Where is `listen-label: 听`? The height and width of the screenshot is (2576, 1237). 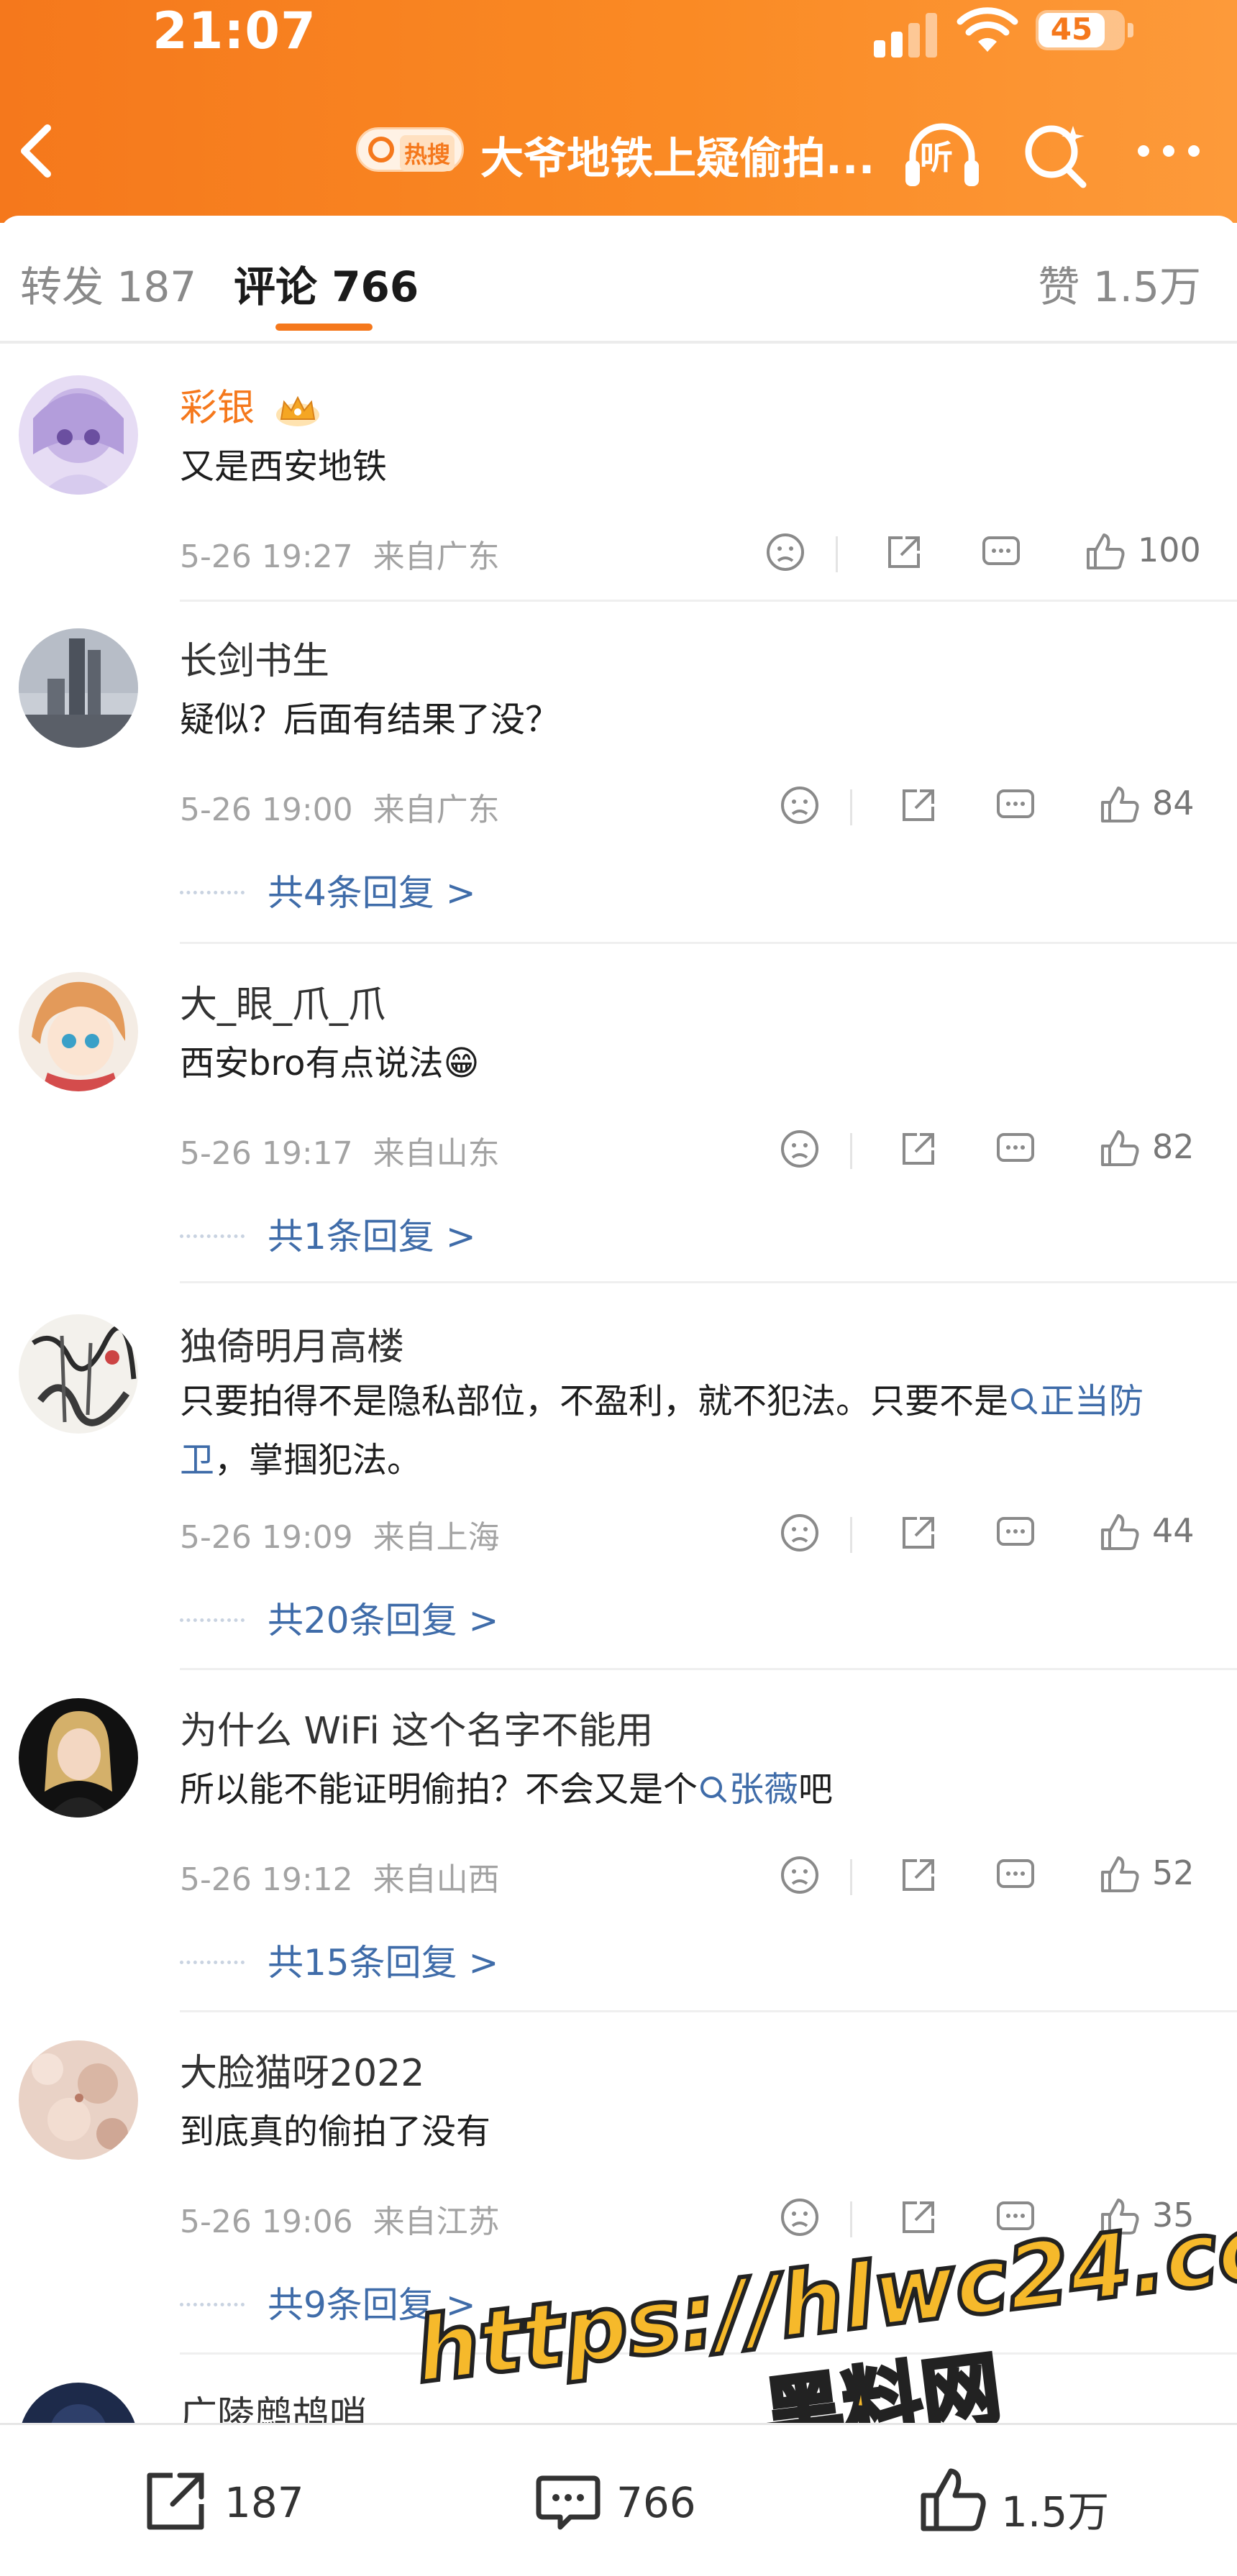 listen-label: 听 is located at coordinates (936, 157).